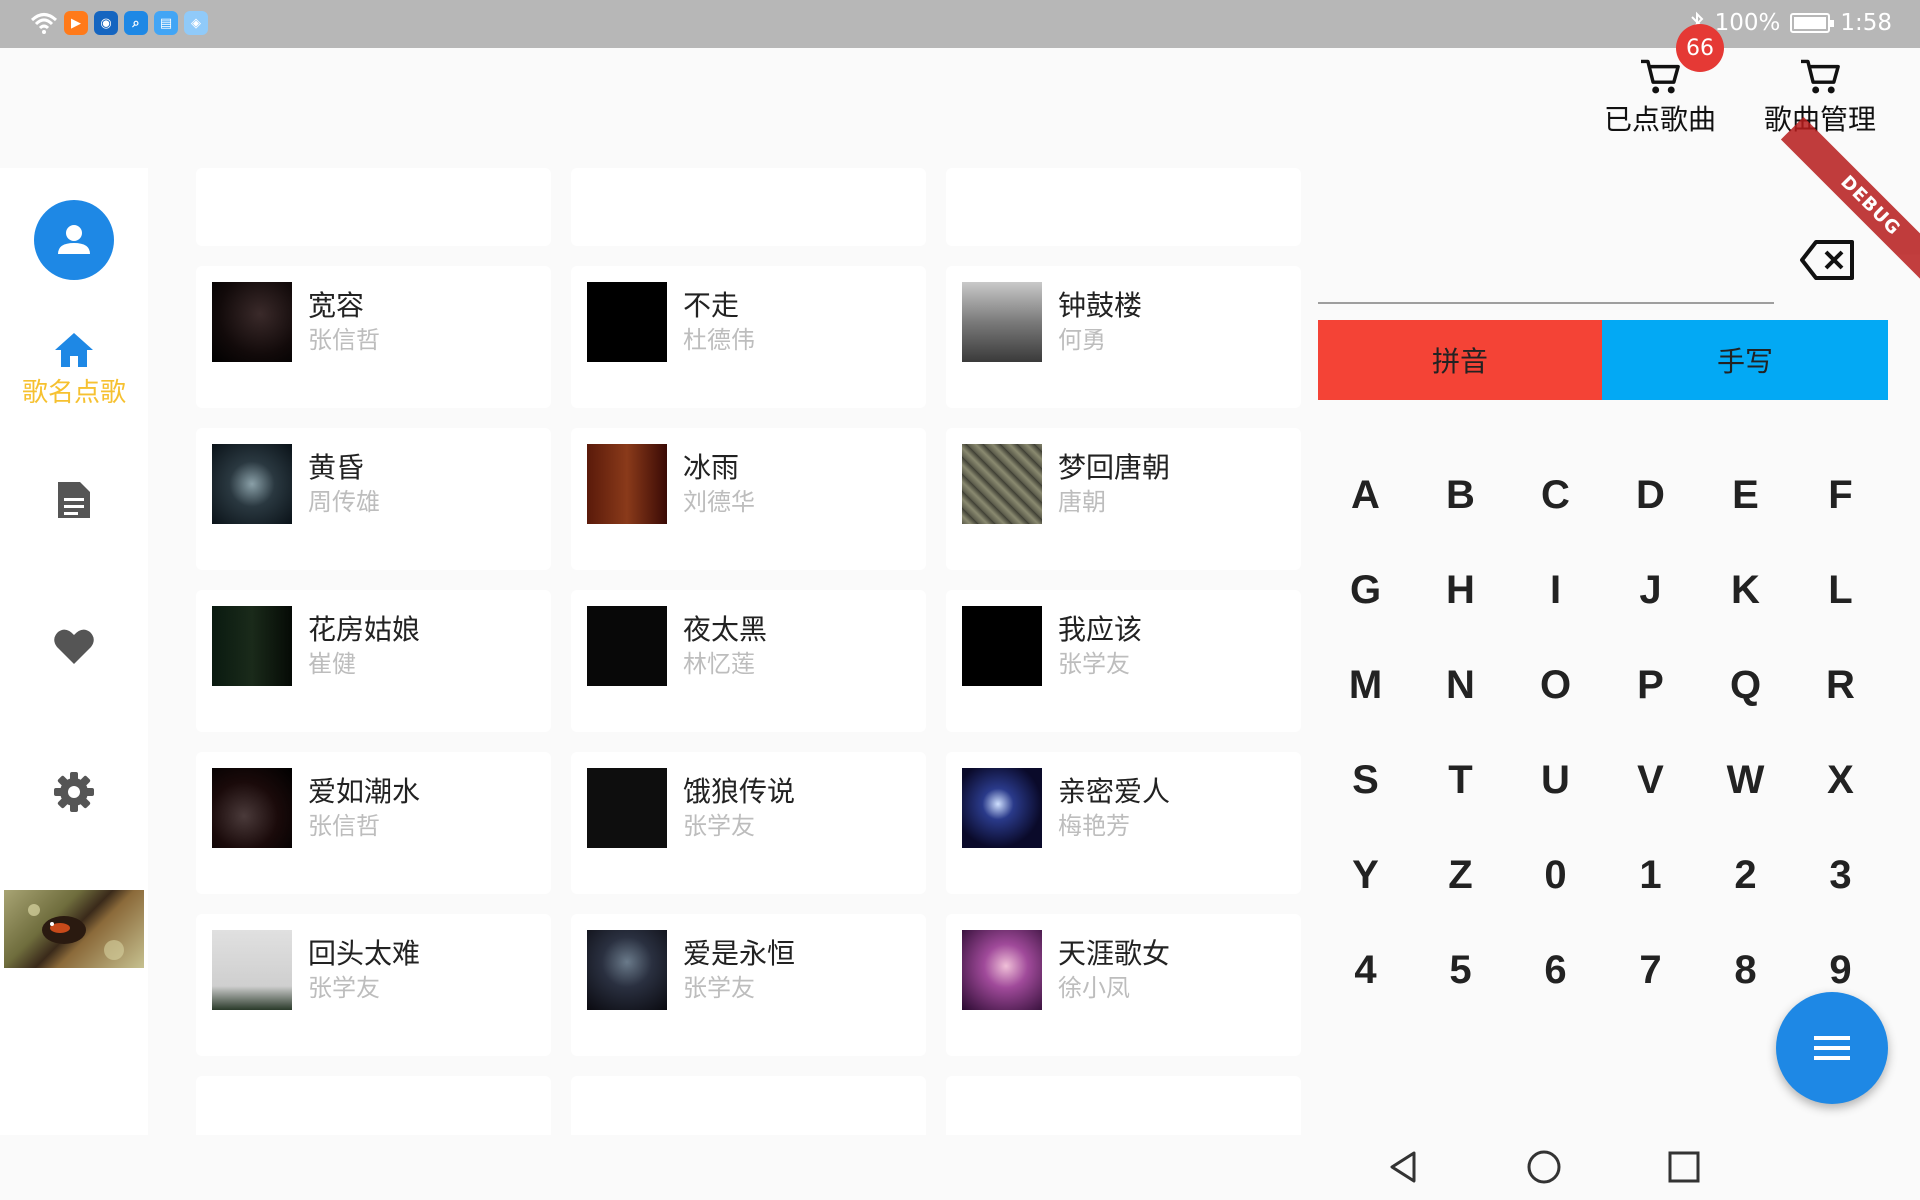 Image resolution: width=1920 pixels, height=1200 pixels. Describe the element at coordinates (1745, 590) in the screenshot. I see `key-k: K` at that location.